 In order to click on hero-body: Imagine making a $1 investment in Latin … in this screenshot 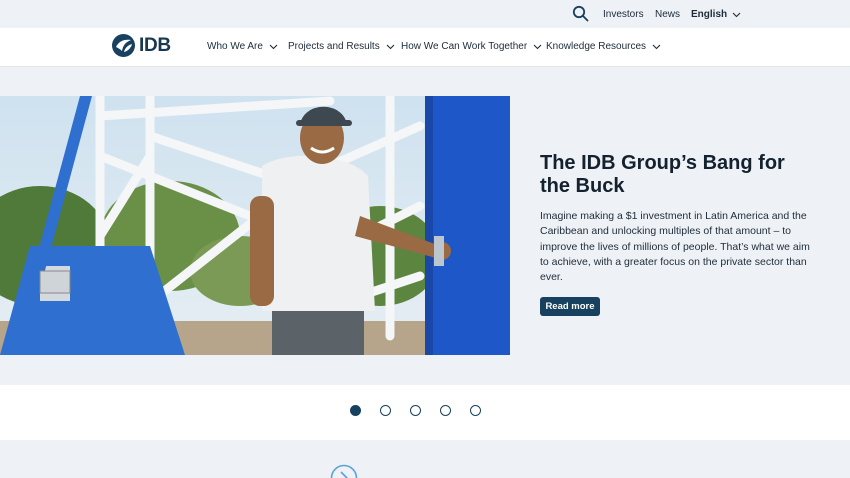, I will do `click(675, 247)`.